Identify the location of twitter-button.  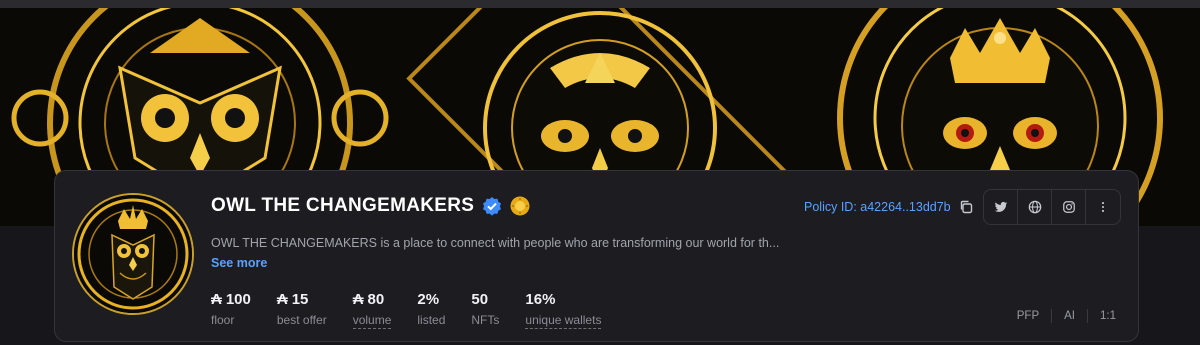
(1001, 207).